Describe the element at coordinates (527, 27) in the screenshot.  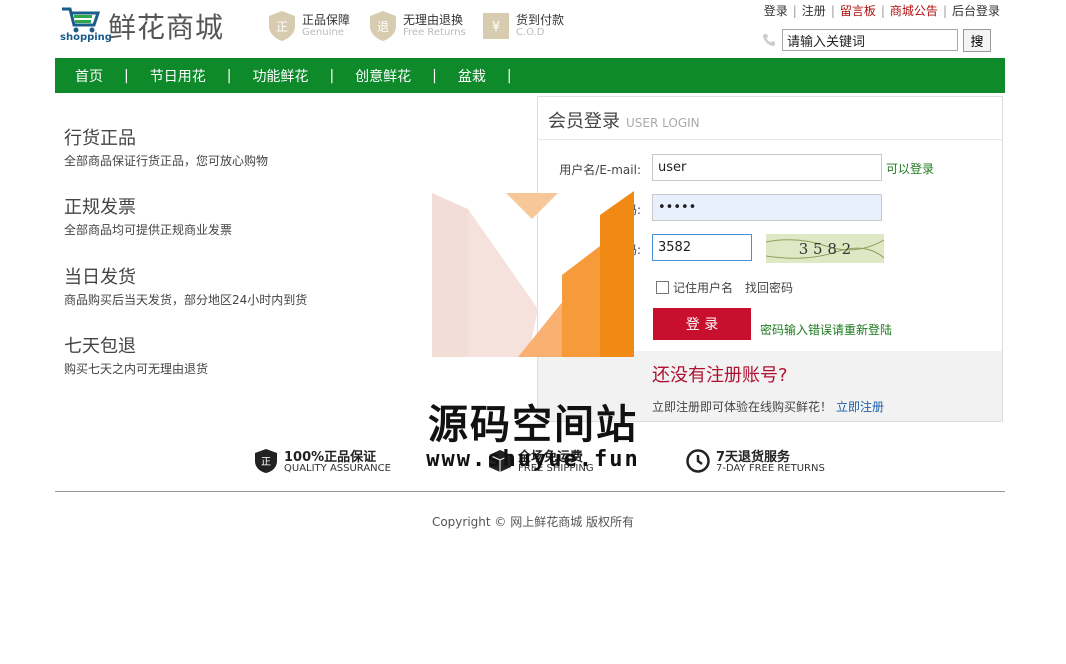
I see `badge-cod: ¥ 货到付款 C.O.D` at that location.